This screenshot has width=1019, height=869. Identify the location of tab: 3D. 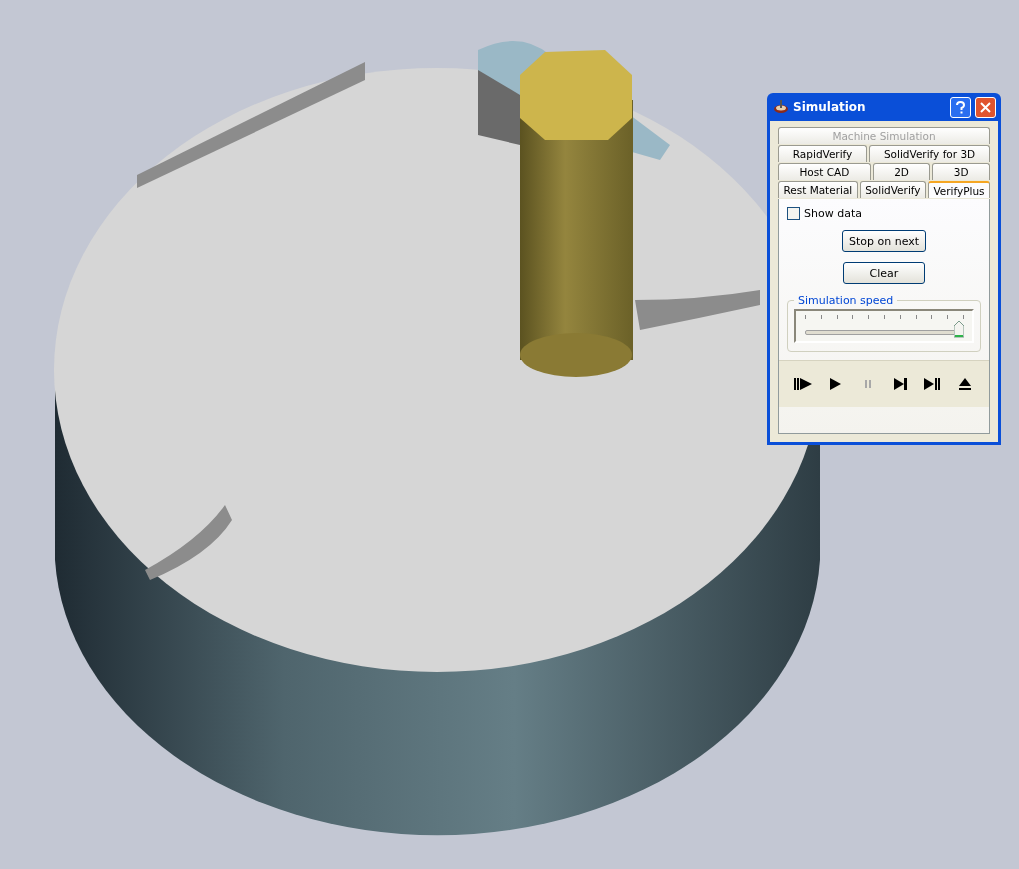
(961, 171).